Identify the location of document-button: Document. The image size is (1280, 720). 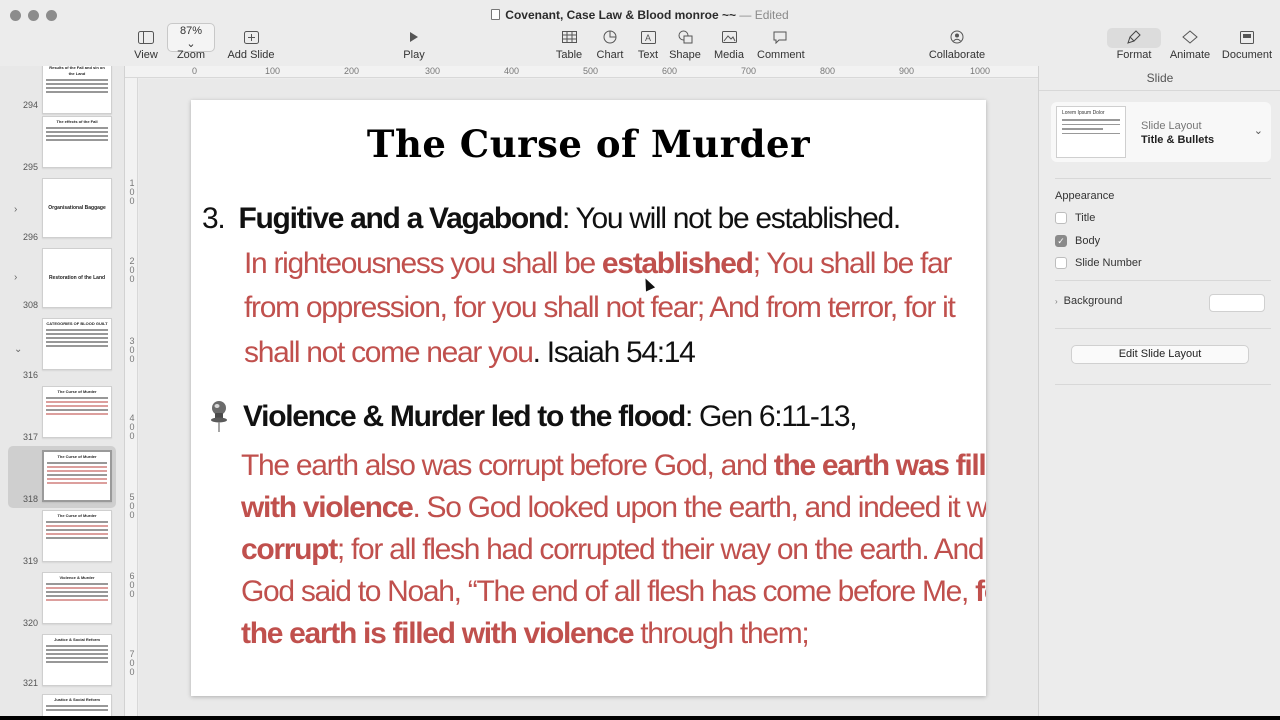
(1247, 44).